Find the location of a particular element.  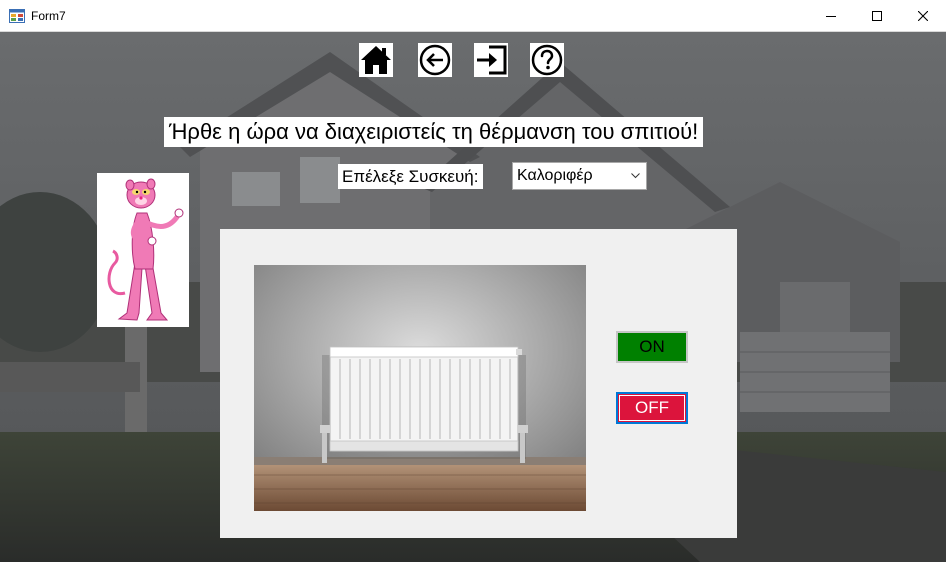

back-button is located at coordinates (435, 60).